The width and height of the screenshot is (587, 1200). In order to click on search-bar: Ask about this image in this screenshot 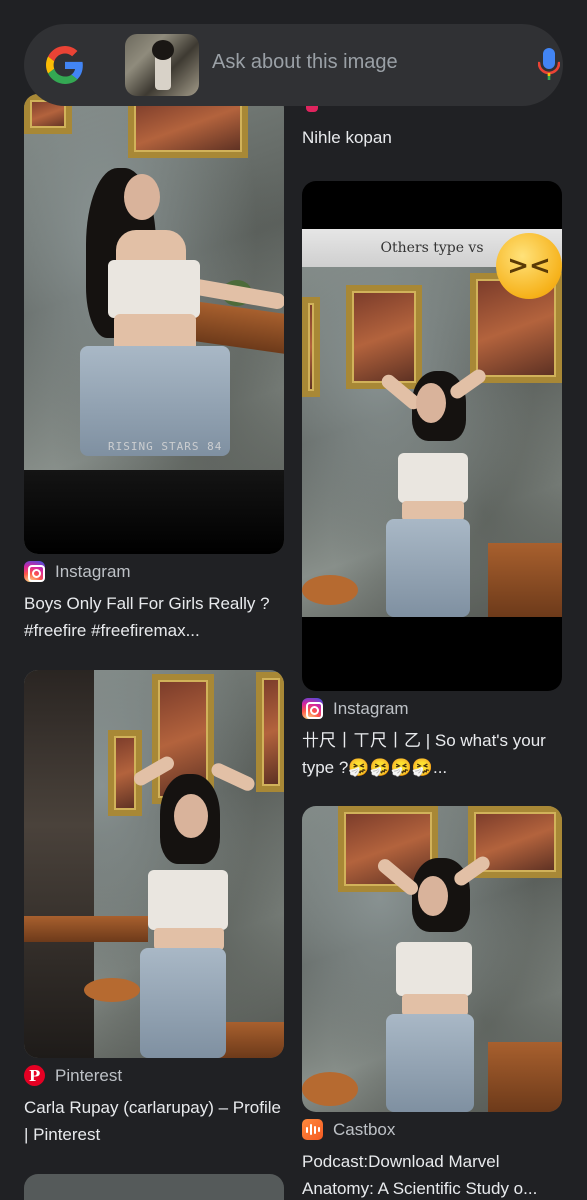, I will do `click(293, 65)`.